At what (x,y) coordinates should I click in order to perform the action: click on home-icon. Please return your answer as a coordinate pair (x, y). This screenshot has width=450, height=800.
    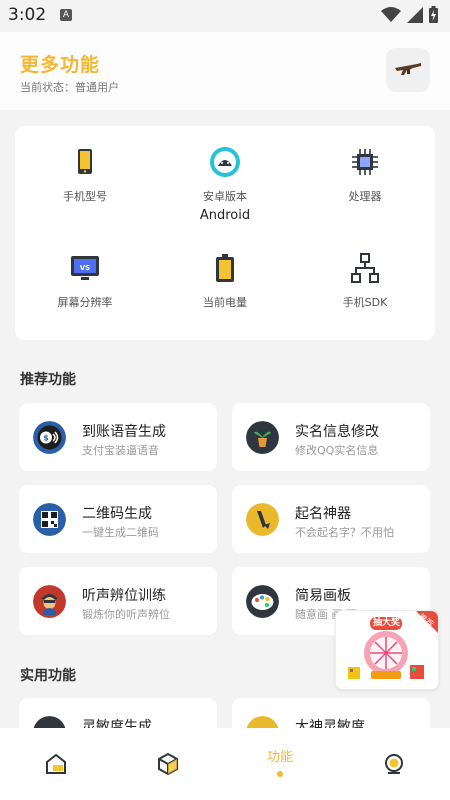
    Looking at the image, I should click on (56, 763).